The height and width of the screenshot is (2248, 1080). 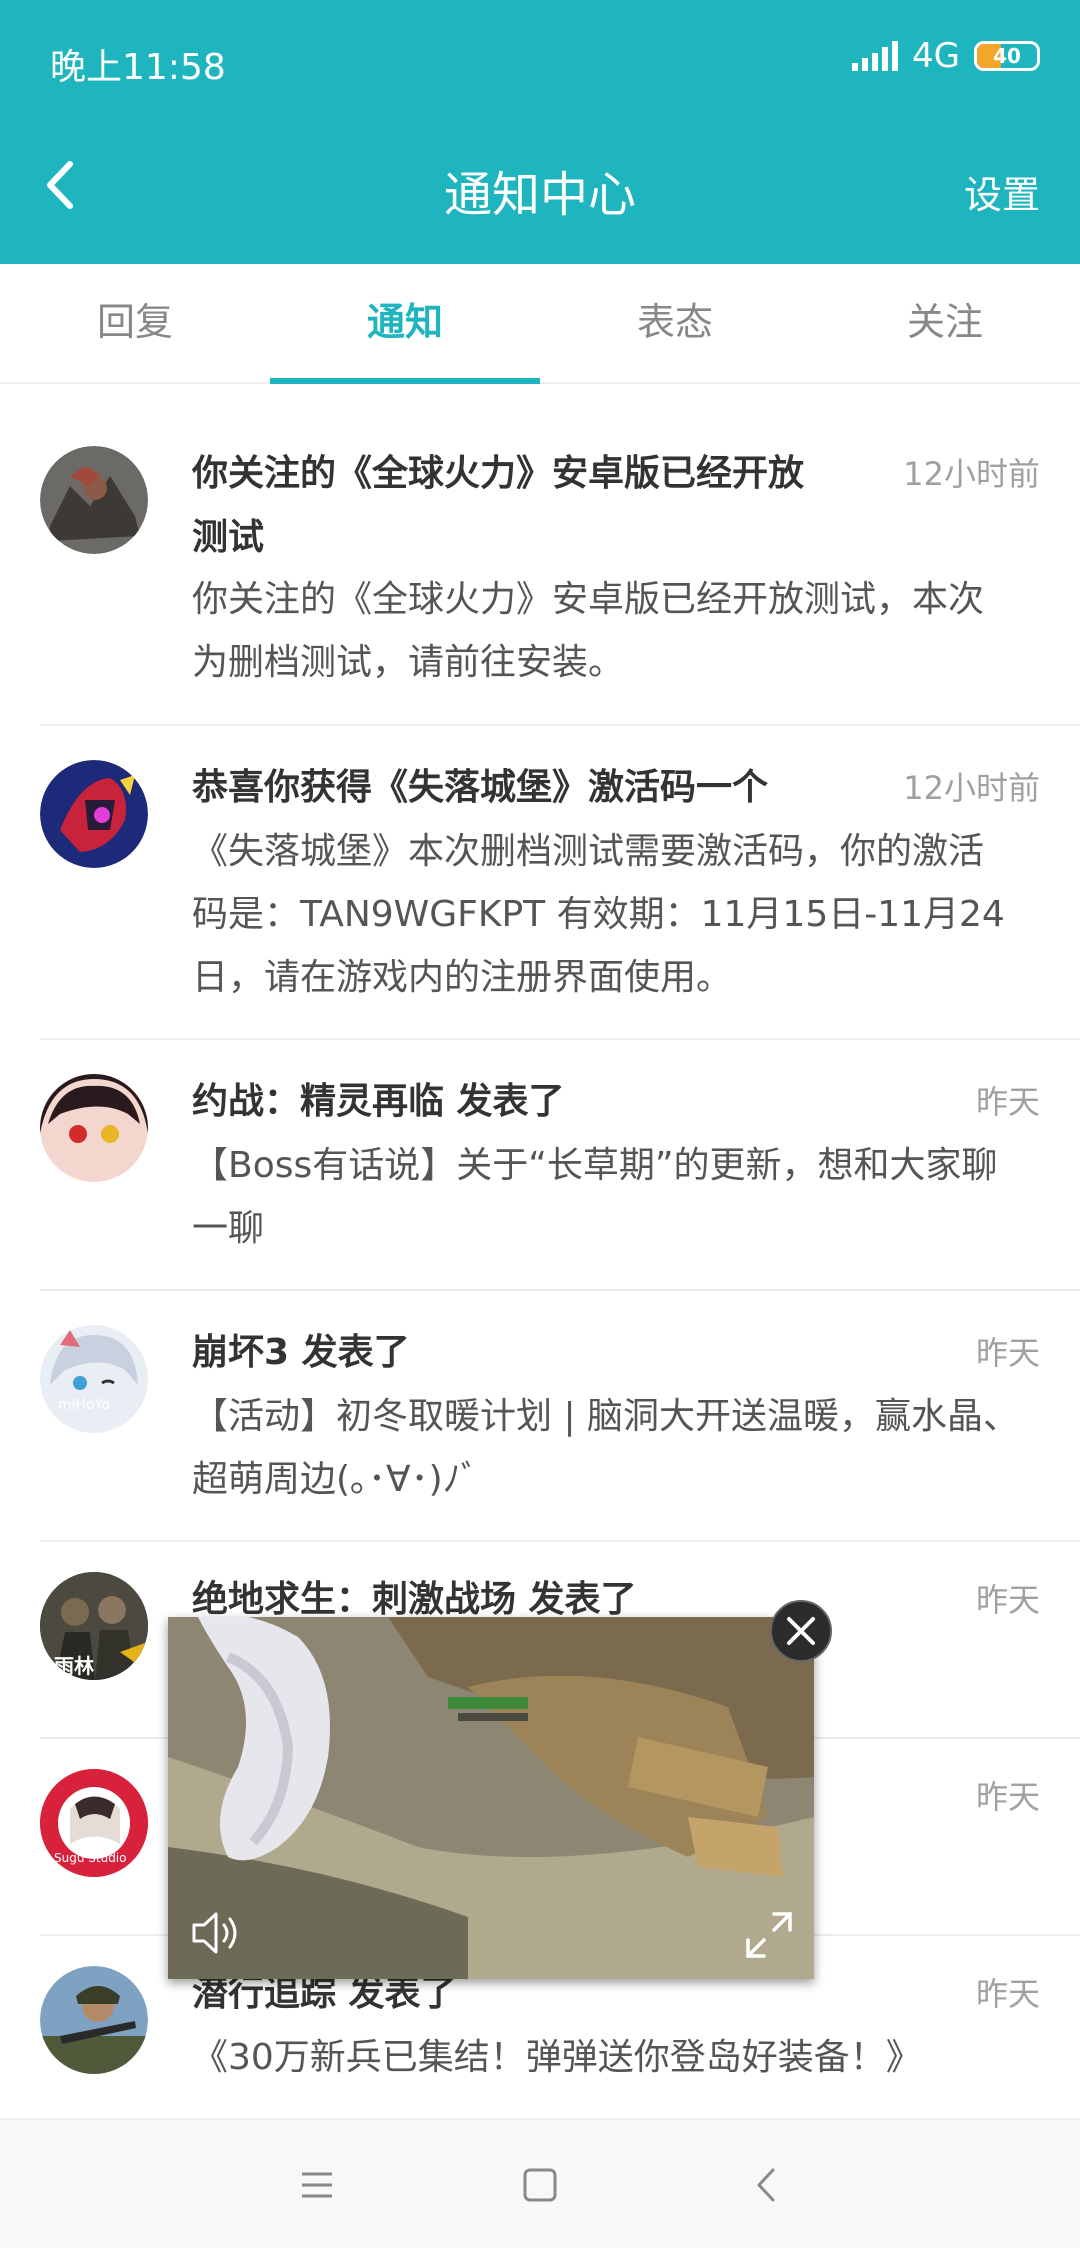 What do you see at coordinates (936, 56) in the screenshot?
I see `network-label: 4G` at bounding box center [936, 56].